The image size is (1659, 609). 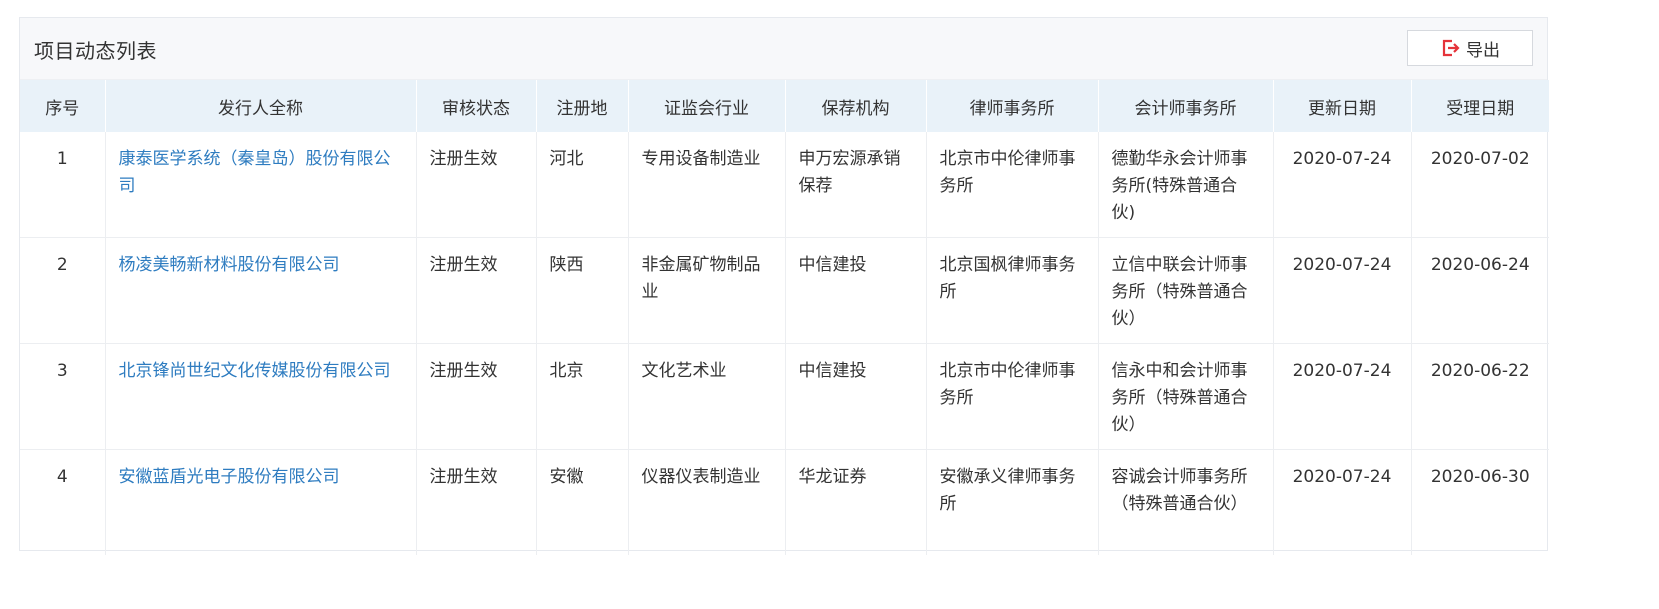 I want to click on col-header-industry: 证监会行业, so click(x=706, y=106).